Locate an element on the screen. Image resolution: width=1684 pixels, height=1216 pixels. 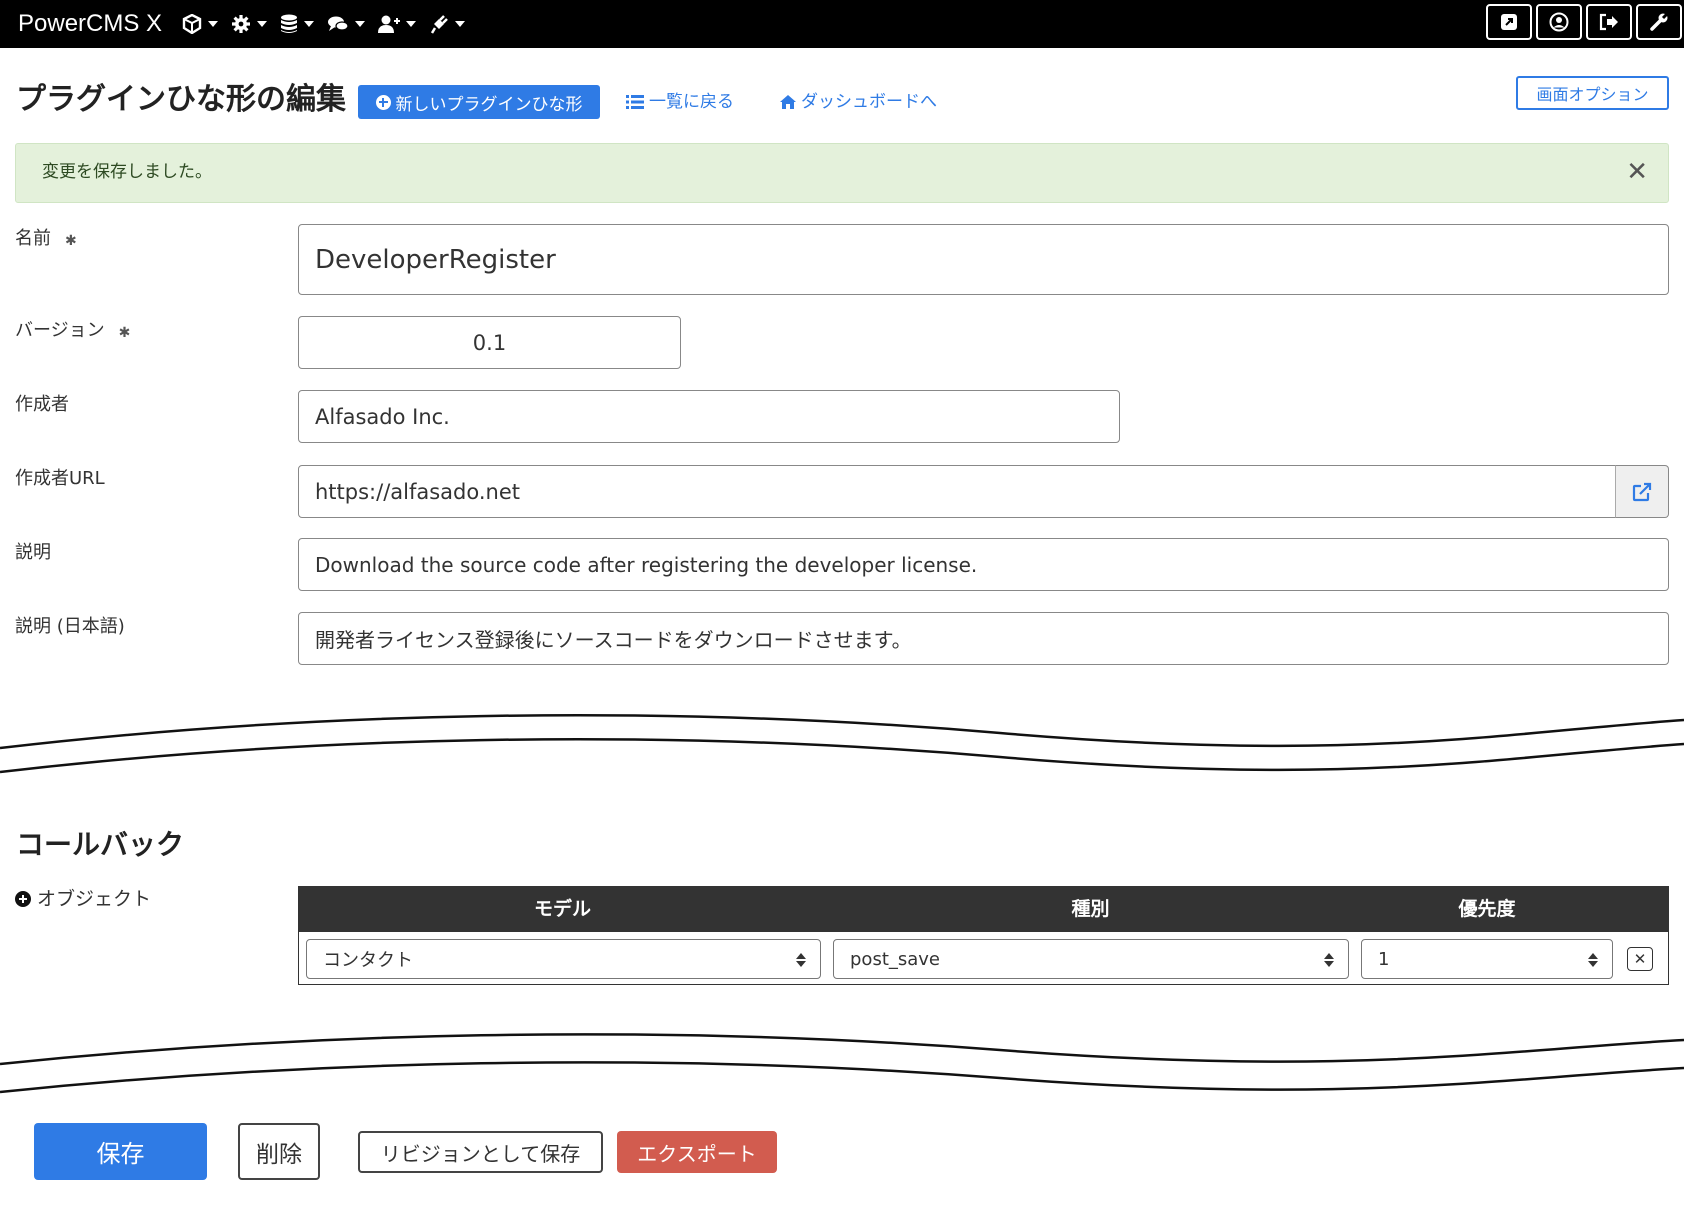
screen-options-button: 画面オプション is located at coordinates (1592, 93).